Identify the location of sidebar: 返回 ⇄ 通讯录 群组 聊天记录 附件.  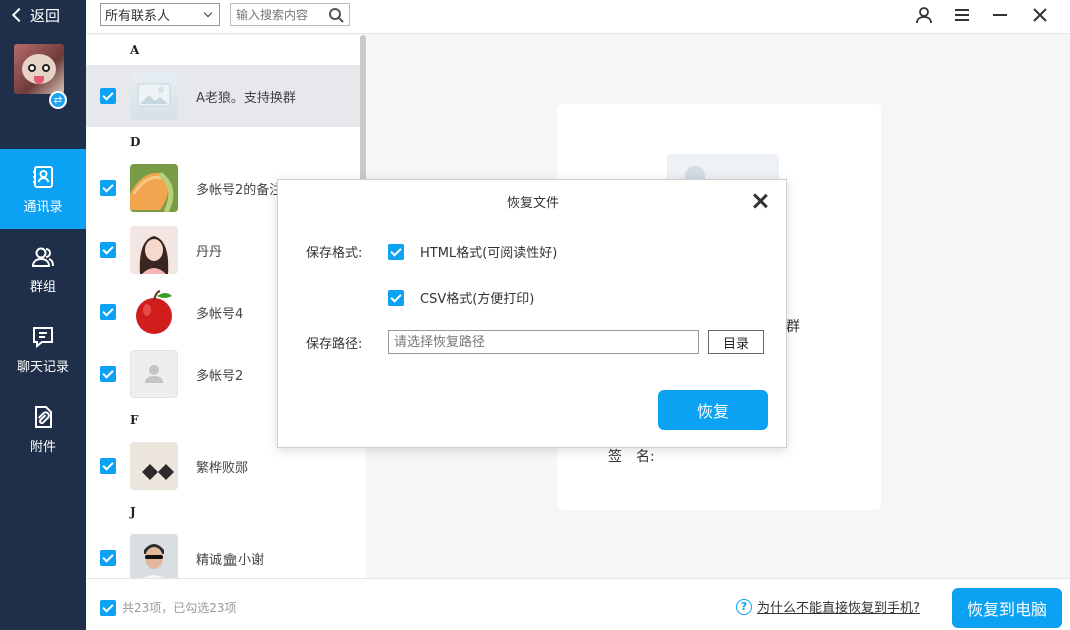
(43, 315).